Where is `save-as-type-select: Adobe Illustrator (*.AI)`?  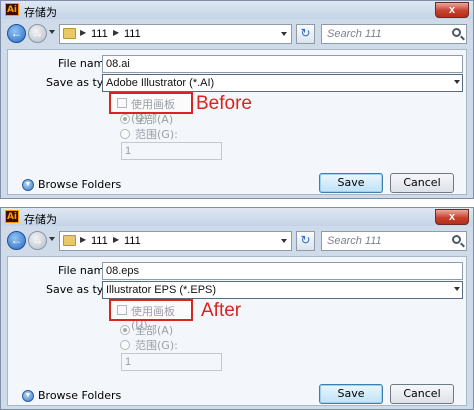 save-as-type-select: Adobe Illustrator (*.AI) is located at coordinates (282, 83).